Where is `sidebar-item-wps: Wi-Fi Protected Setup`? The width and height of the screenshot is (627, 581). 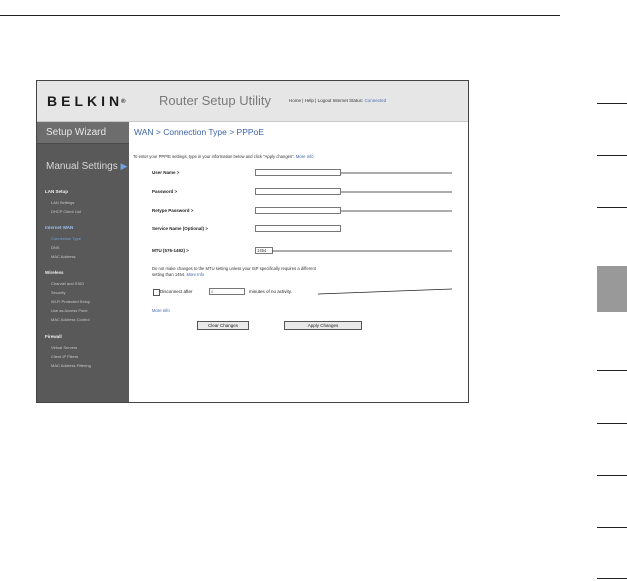
sidebar-item-wps: Wi-Fi Protected Setup is located at coordinates (70, 301).